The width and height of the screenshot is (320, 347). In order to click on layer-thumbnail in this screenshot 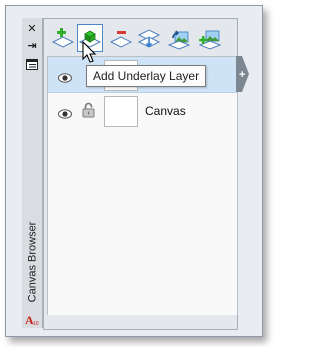, I will do `click(121, 111)`.